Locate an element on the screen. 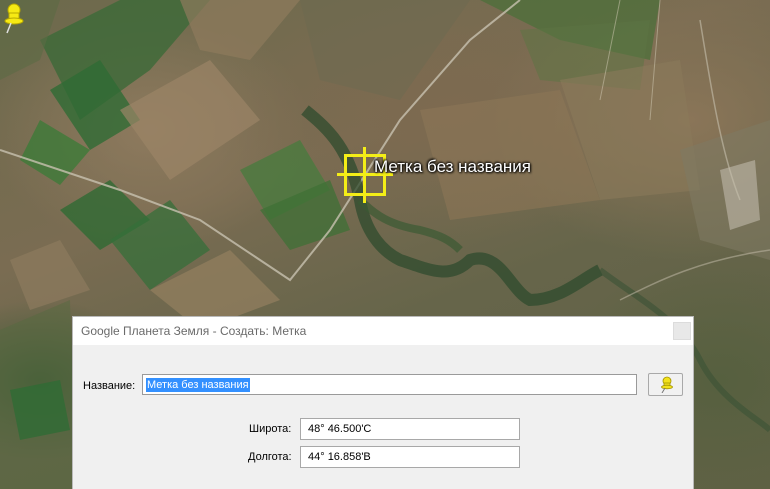 The height and width of the screenshot is (489, 770). close-button is located at coordinates (682, 331).